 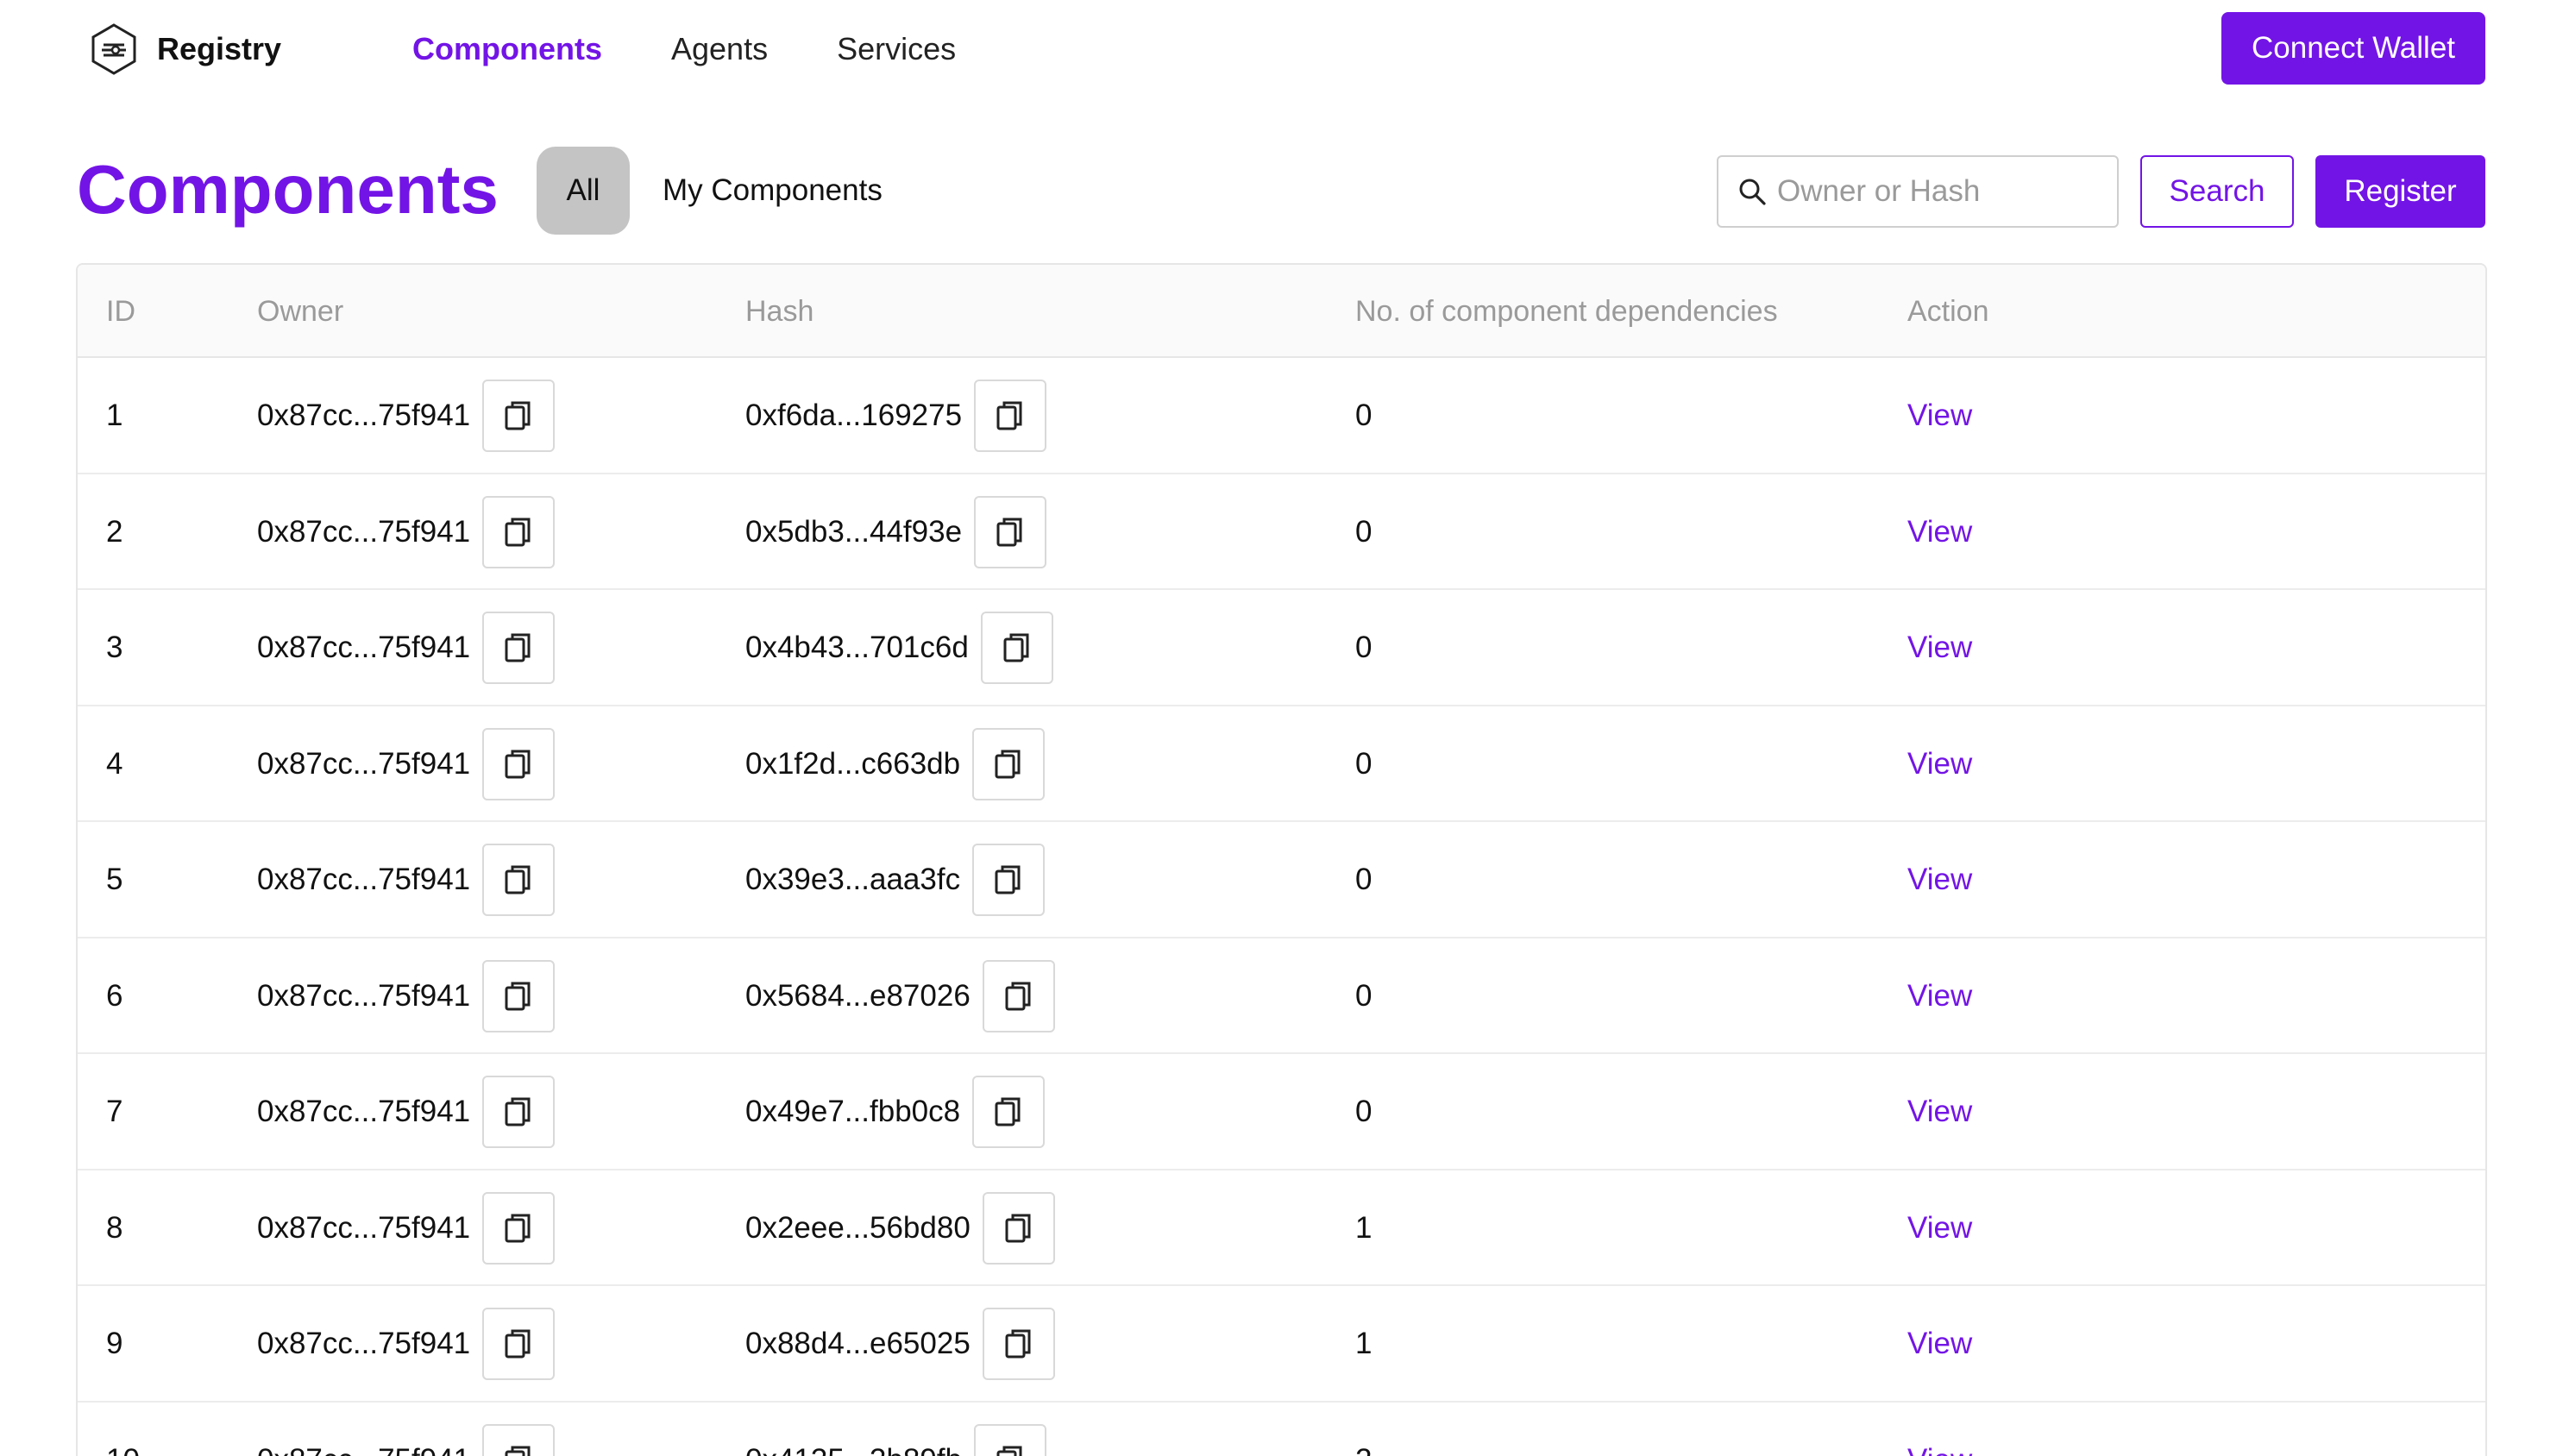 What do you see at coordinates (773, 191) in the screenshot?
I see `tab-my-components: My Components` at bounding box center [773, 191].